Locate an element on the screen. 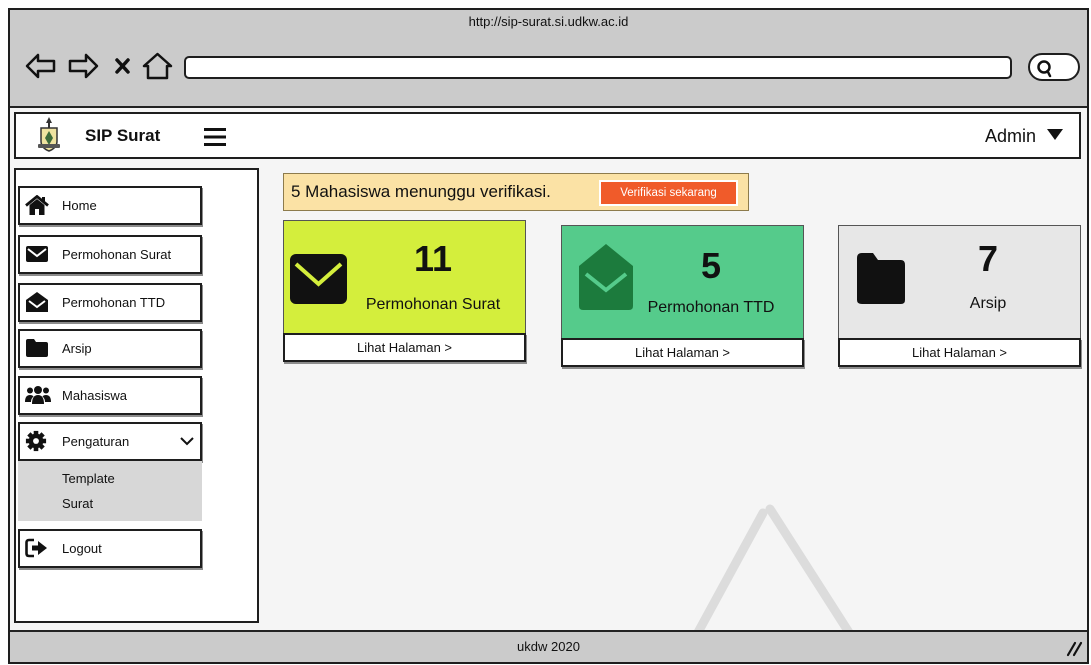  sidebar-item-arsip: Arsip is located at coordinates (110, 348).